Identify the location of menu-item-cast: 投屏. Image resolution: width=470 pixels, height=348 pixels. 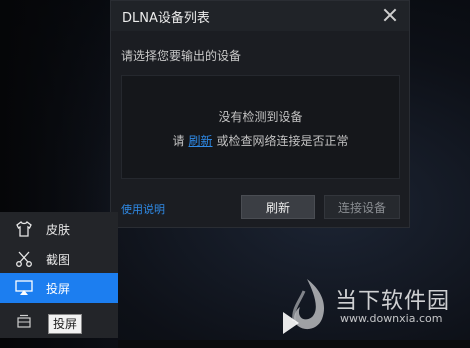
(59, 288).